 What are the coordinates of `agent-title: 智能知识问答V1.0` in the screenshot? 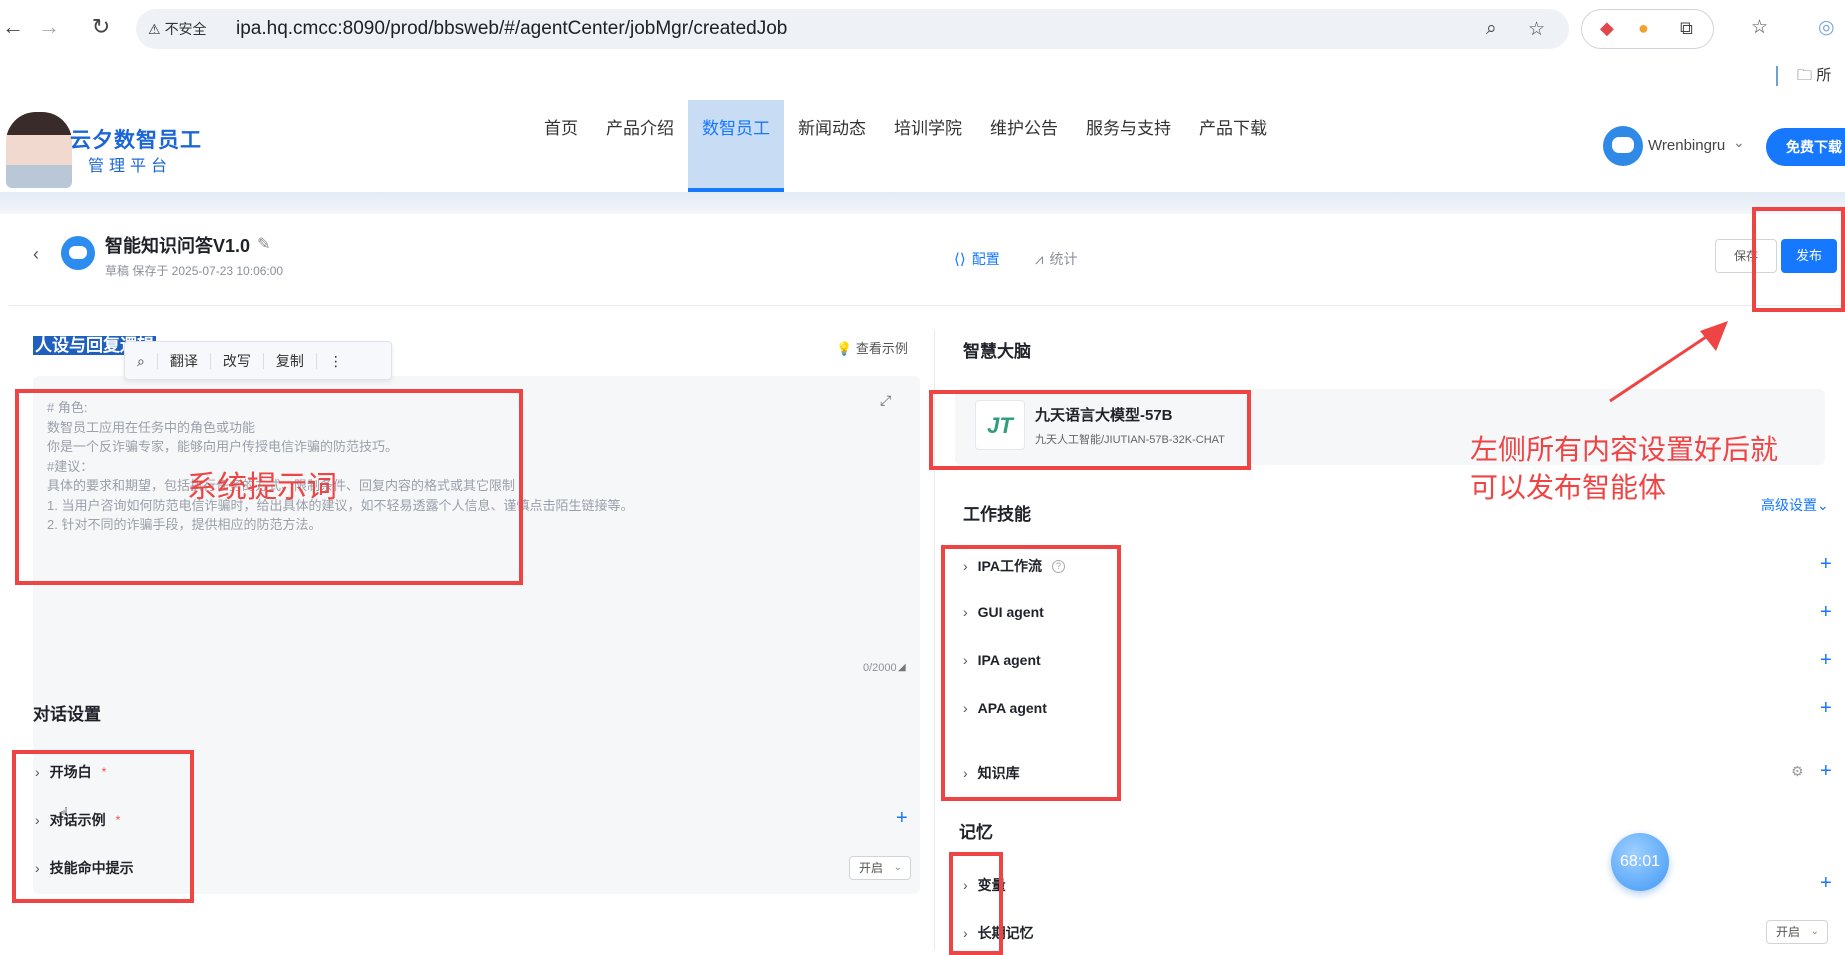 It's located at (178, 246).